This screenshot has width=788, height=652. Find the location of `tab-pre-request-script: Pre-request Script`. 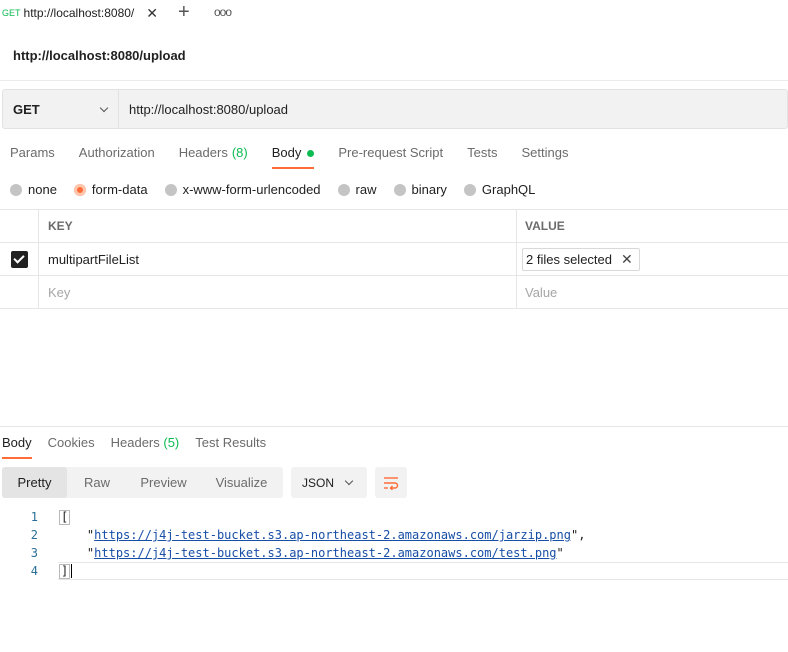

tab-pre-request-script: Pre-request Script is located at coordinates (390, 157).